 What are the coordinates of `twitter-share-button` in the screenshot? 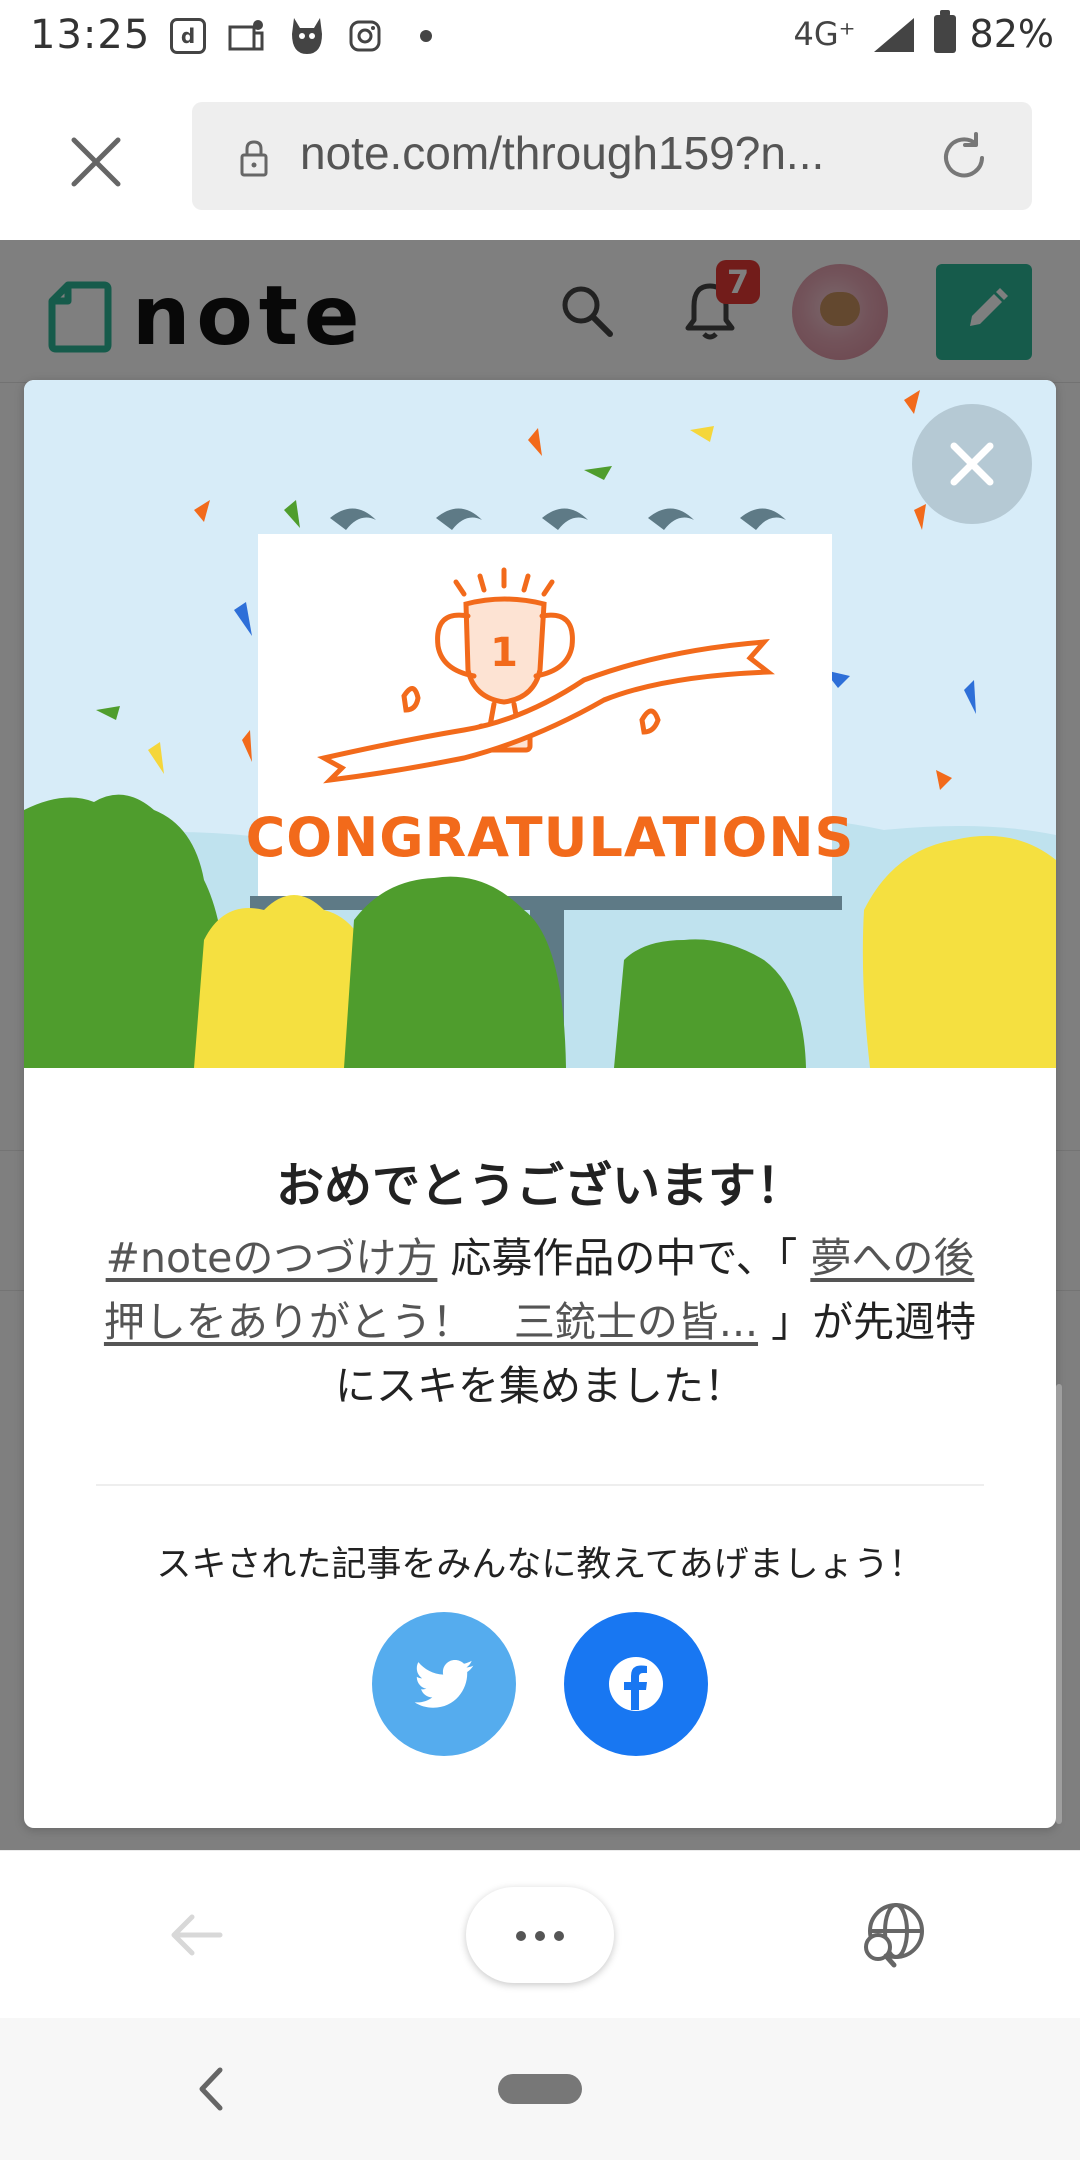 It's located at (444, 1684).